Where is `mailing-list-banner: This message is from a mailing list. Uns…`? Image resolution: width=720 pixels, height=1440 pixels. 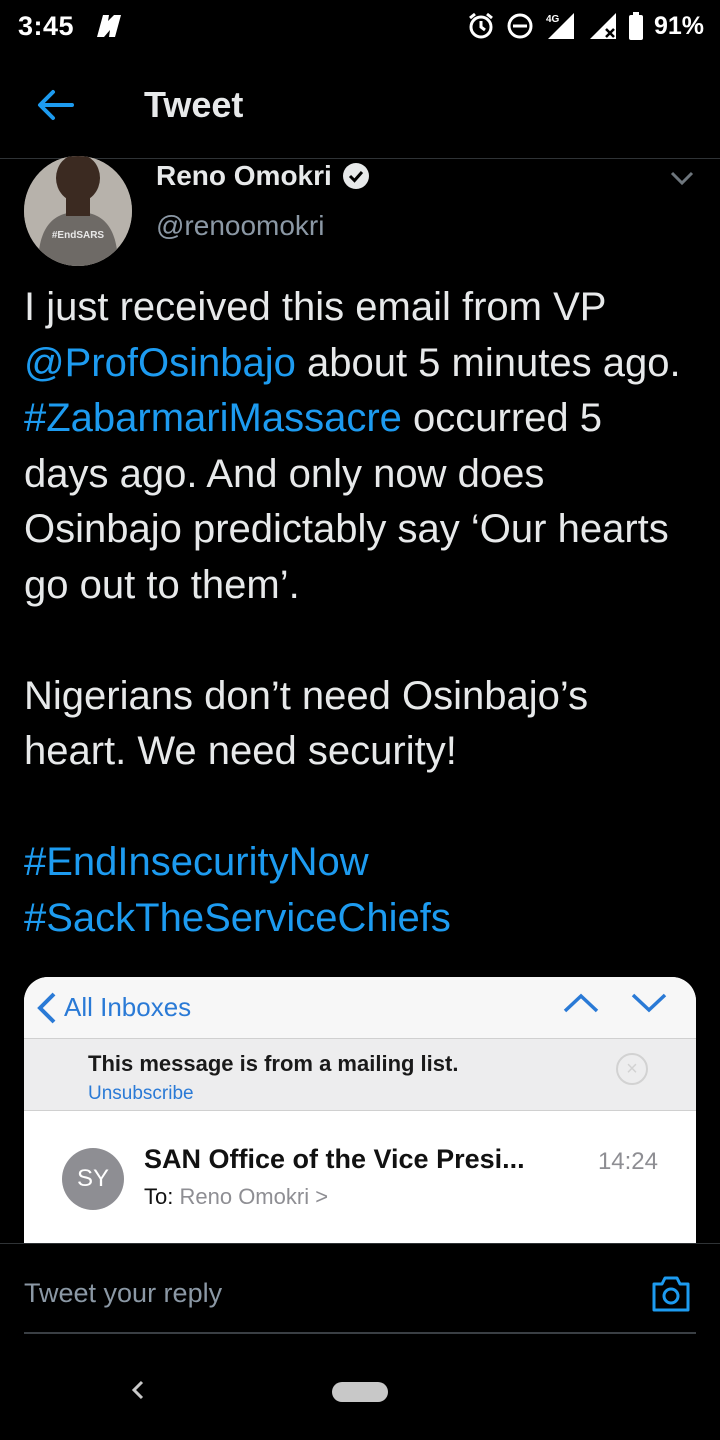 mailing-list-banner: This message is from a mailing list. Uns… is located at coordinates (360, 1075).